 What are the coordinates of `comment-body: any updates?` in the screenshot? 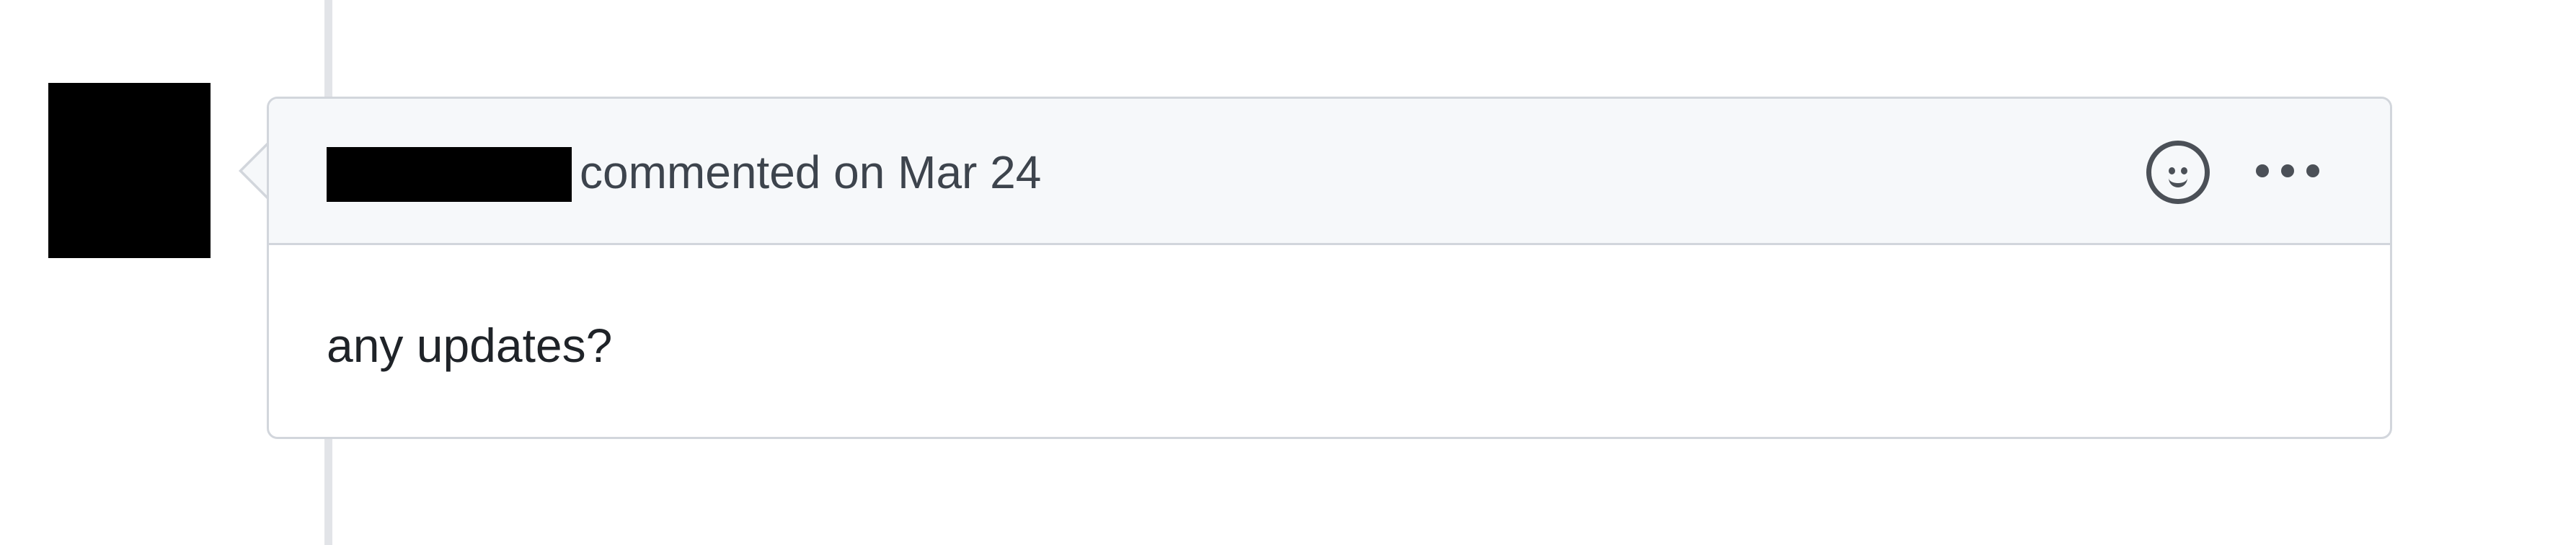 It's located at (470, 346).